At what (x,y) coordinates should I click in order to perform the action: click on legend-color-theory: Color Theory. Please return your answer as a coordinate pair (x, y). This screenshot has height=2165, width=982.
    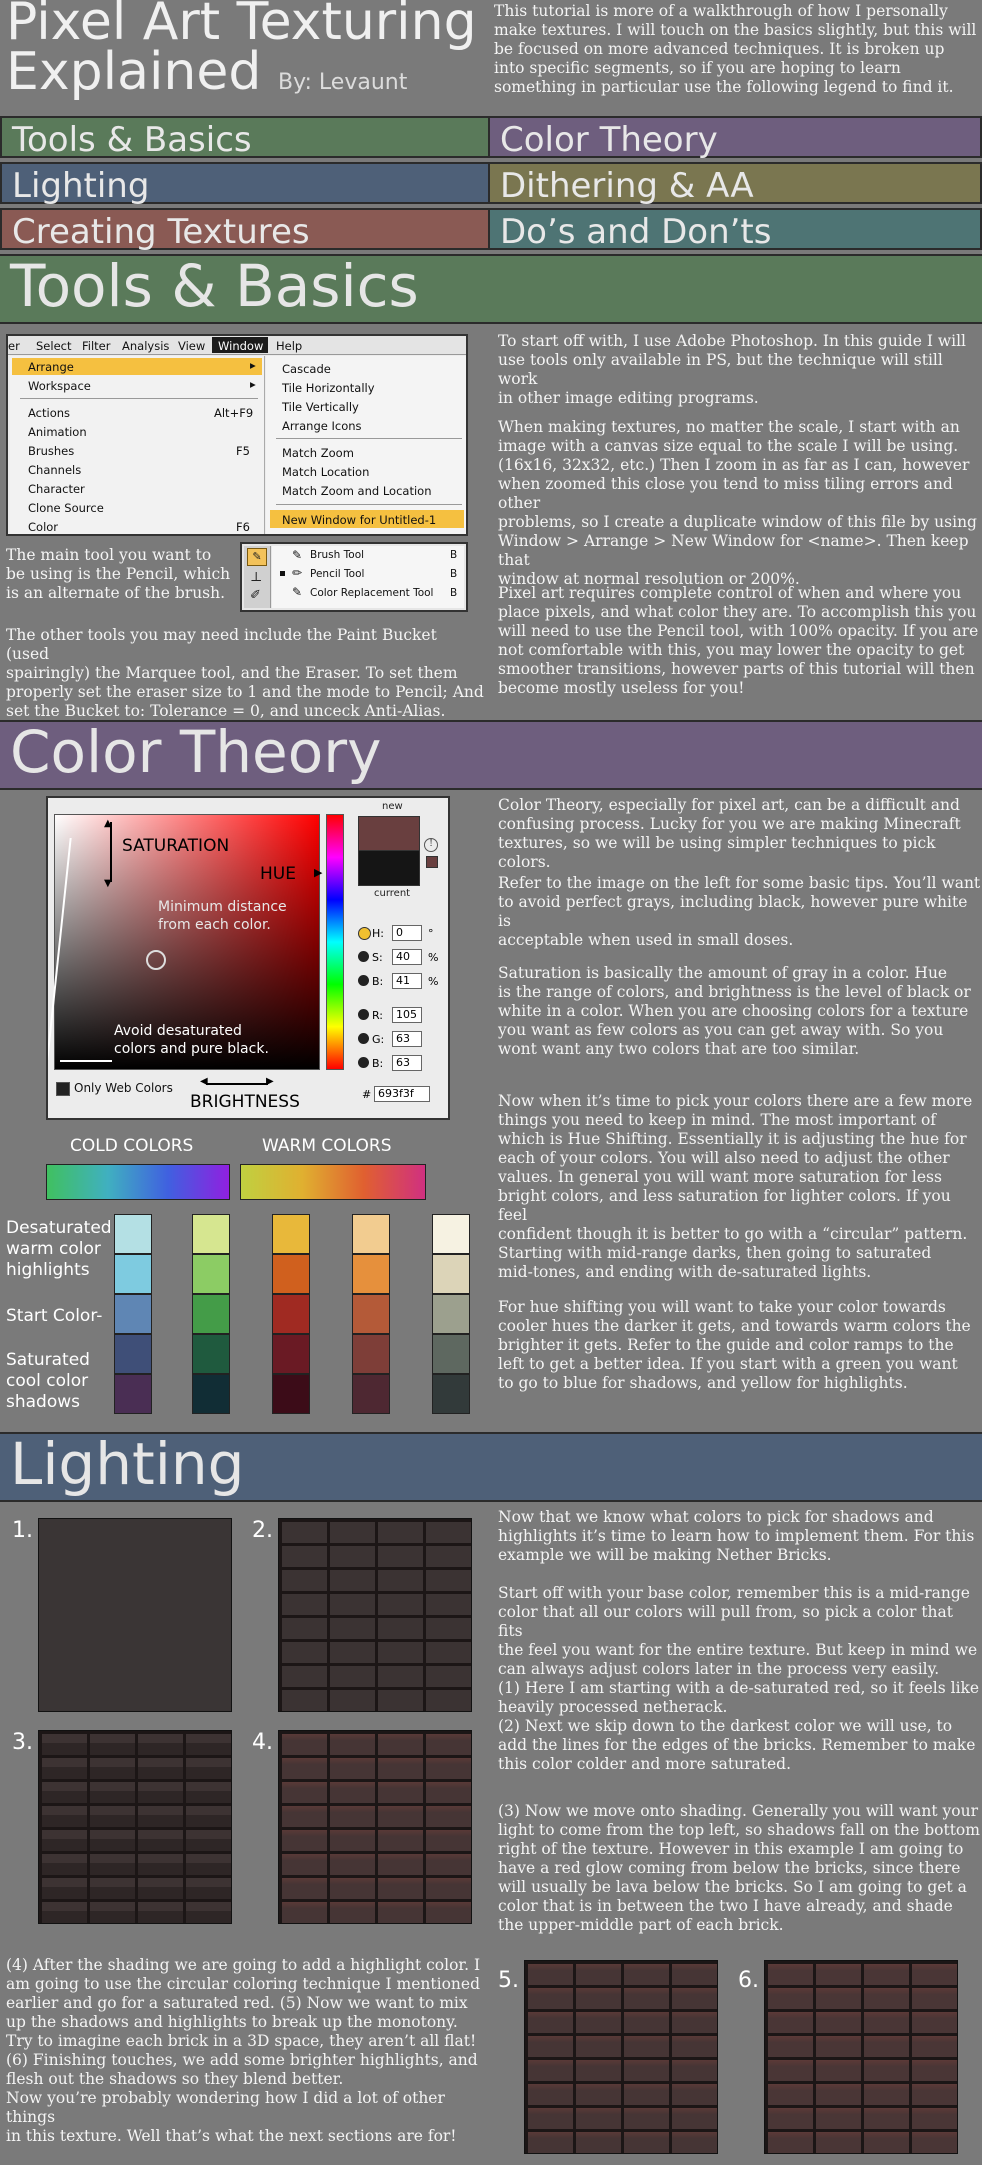
    Looking at the image, I should click on (735, 138).